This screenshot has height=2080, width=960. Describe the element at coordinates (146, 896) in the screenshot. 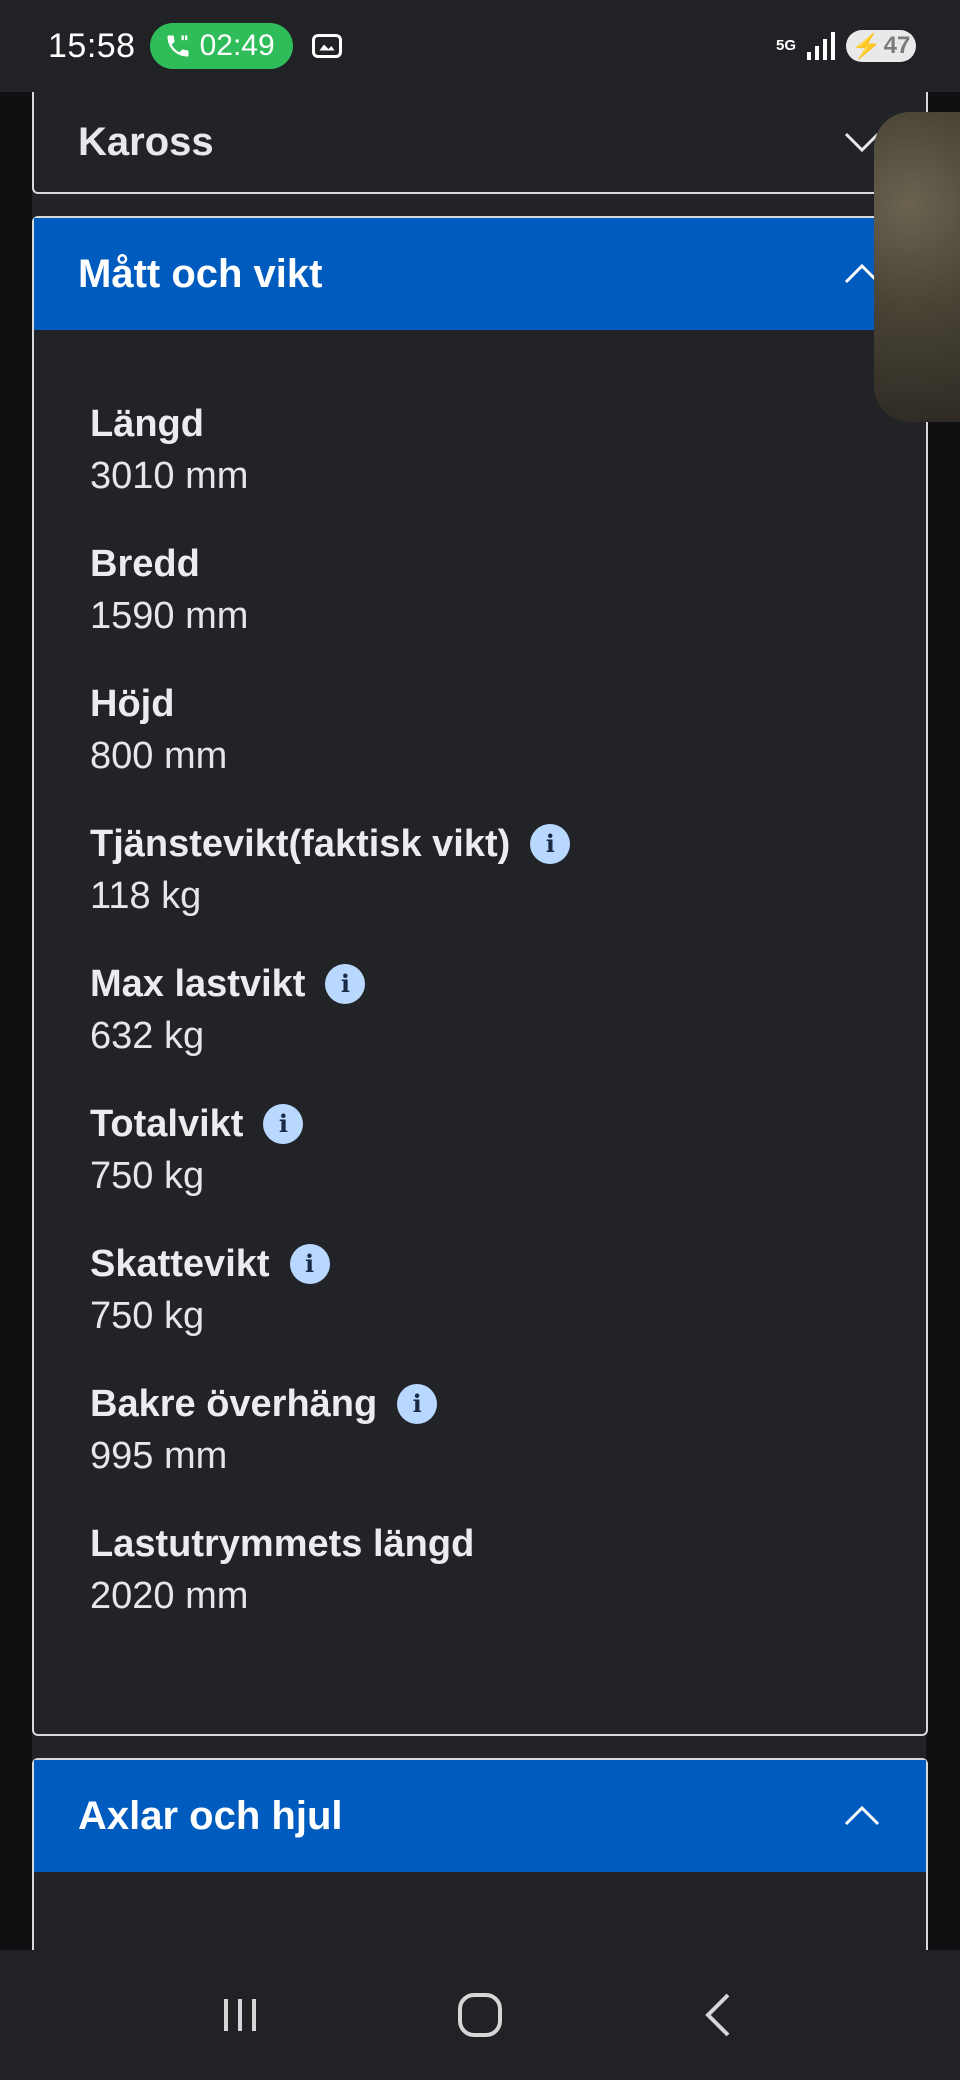

I see `spec-value: 118 kg` at that location.